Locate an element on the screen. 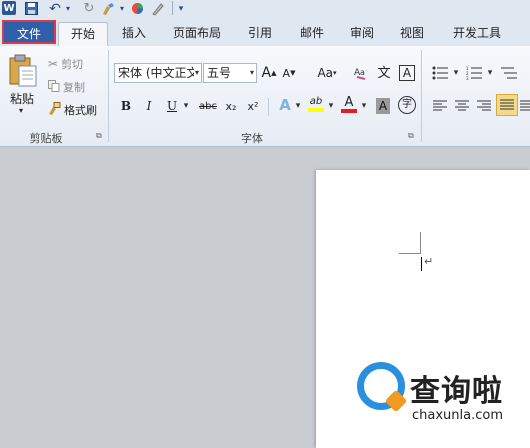  change-case-button: Aa ▾ is located at coordinates (327, 73).